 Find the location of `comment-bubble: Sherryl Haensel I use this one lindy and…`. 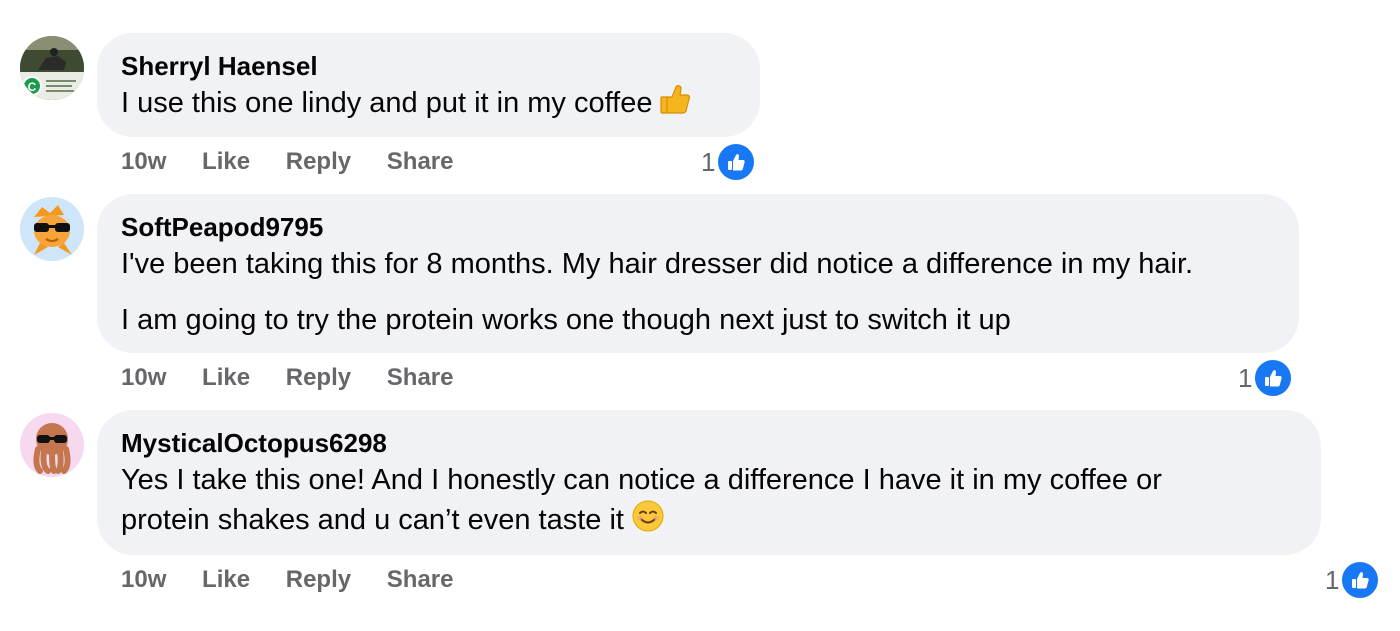

comment-bubble: Sherryl Haensel I use this one lindy and… is located at coordinates (428, 85).